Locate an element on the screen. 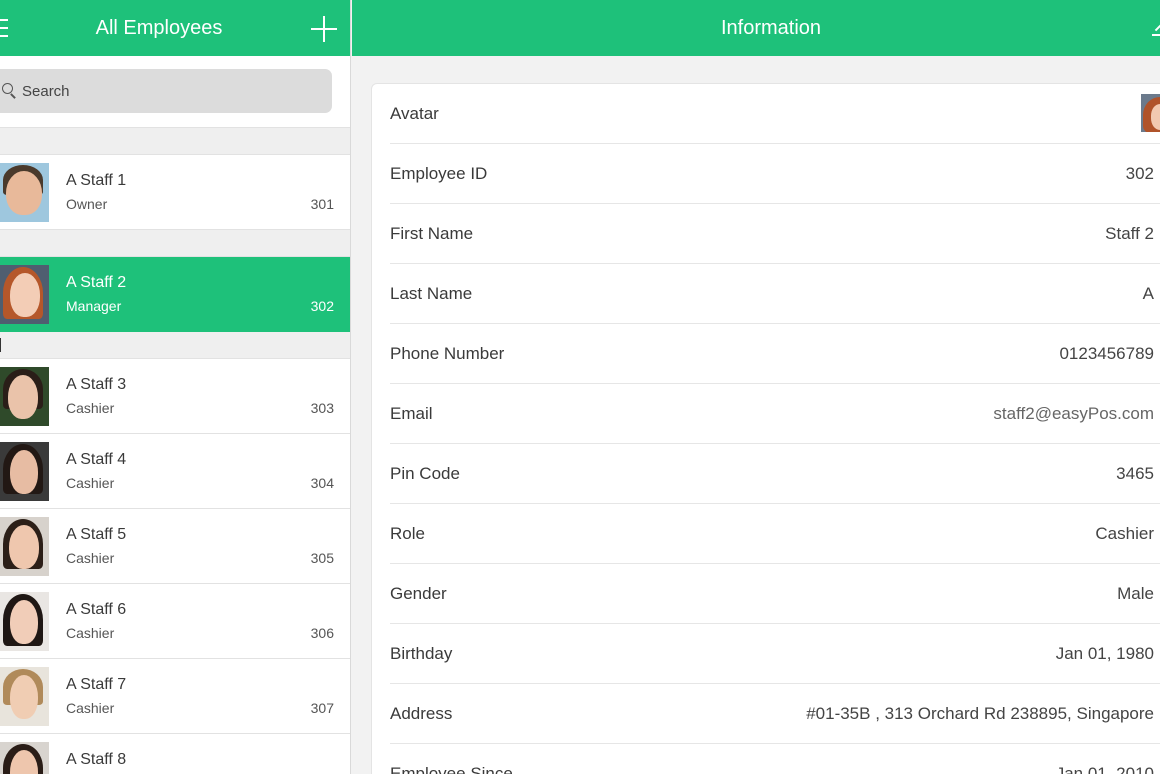 This screenshot has width=1160, height=774. detail-label: First Name is located at coordinates (432, 233).